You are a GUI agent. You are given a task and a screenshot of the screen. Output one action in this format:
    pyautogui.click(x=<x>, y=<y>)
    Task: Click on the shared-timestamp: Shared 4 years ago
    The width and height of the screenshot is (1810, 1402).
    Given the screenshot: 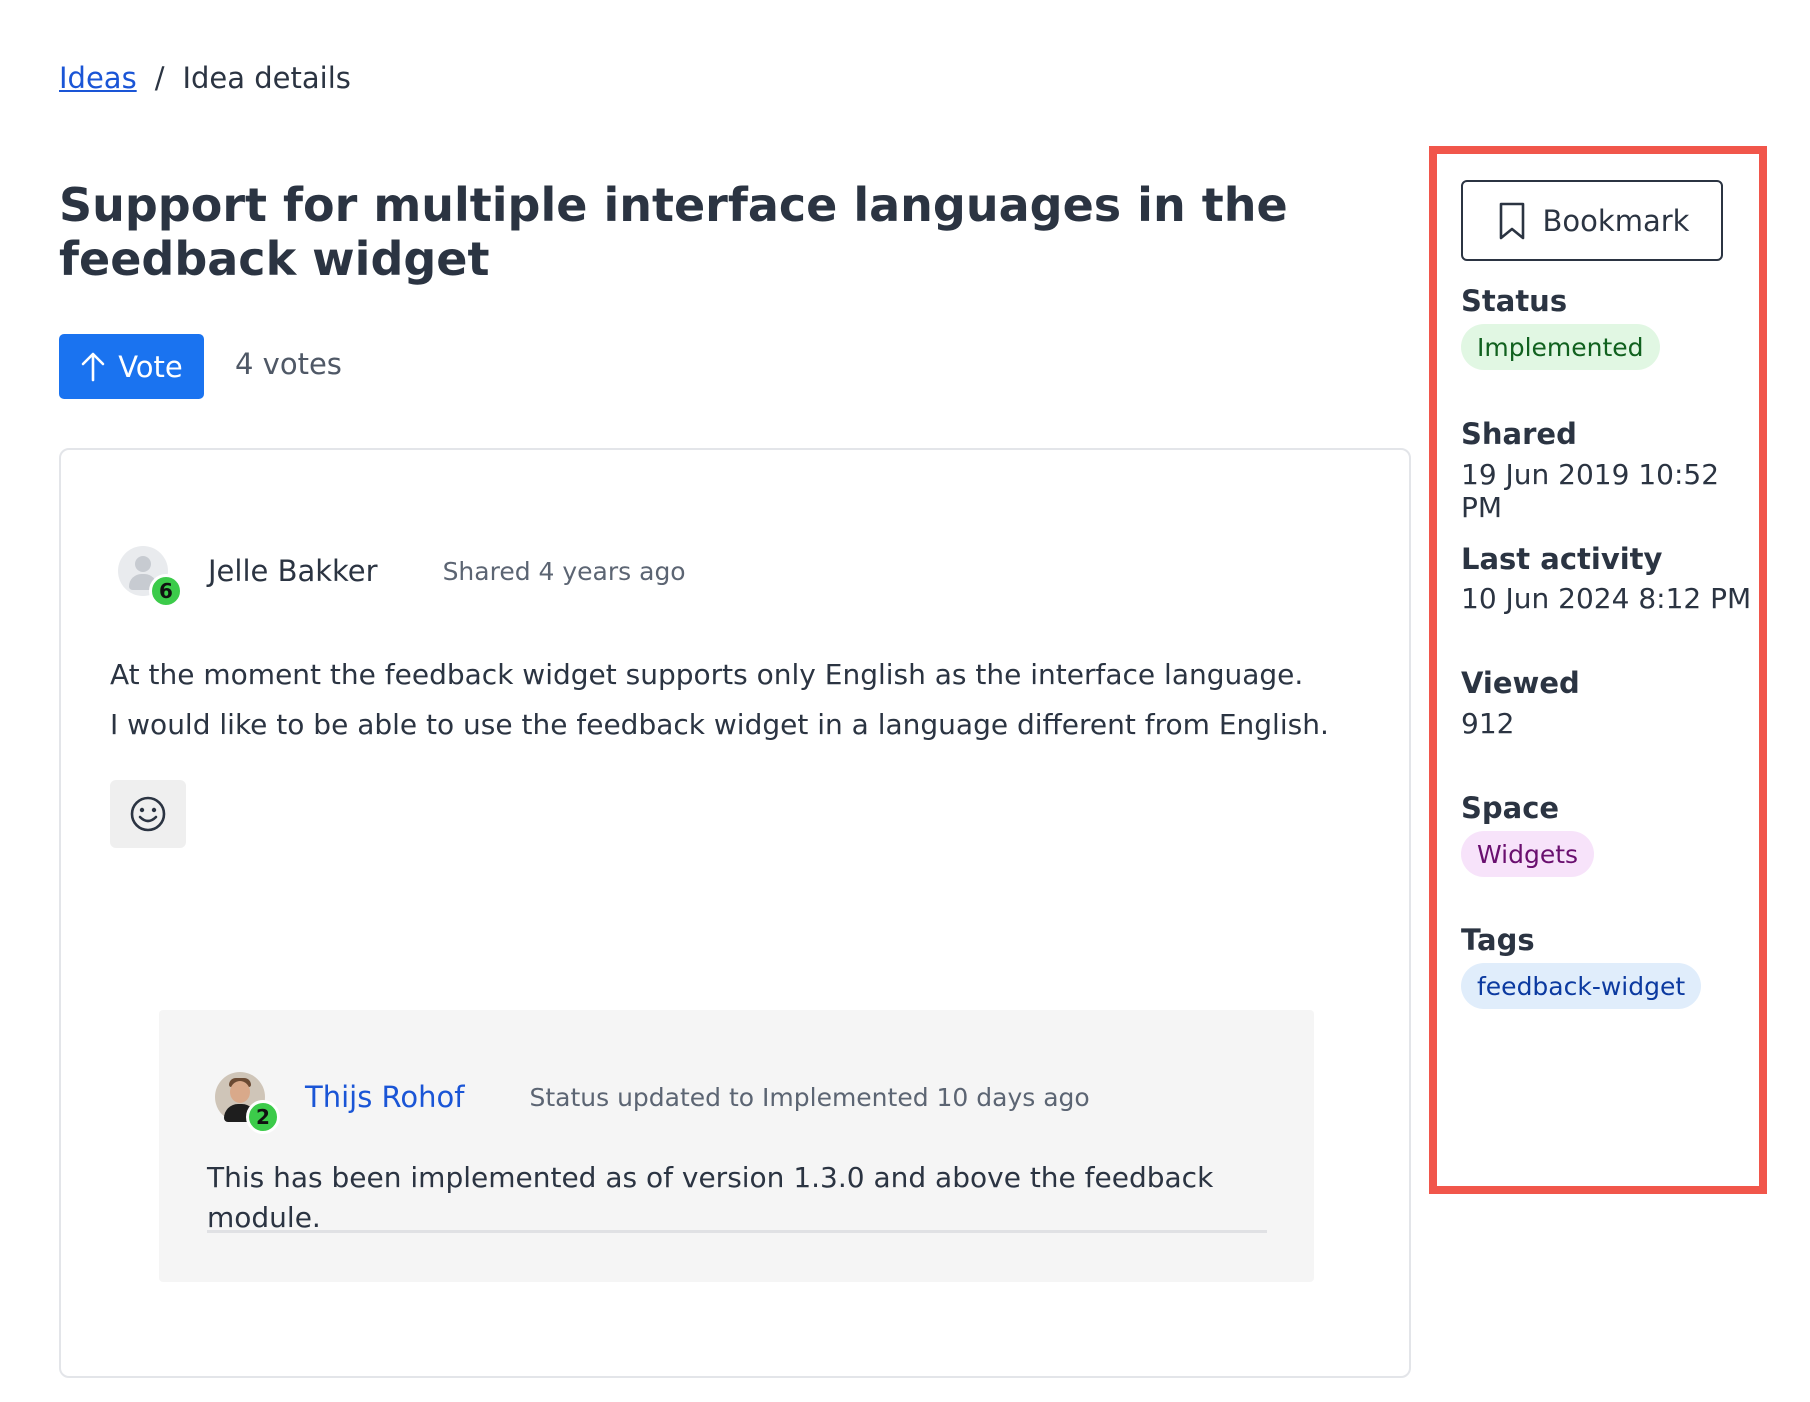 What is the action you would take?
    pyautogui.click(x=564, y=571)
    